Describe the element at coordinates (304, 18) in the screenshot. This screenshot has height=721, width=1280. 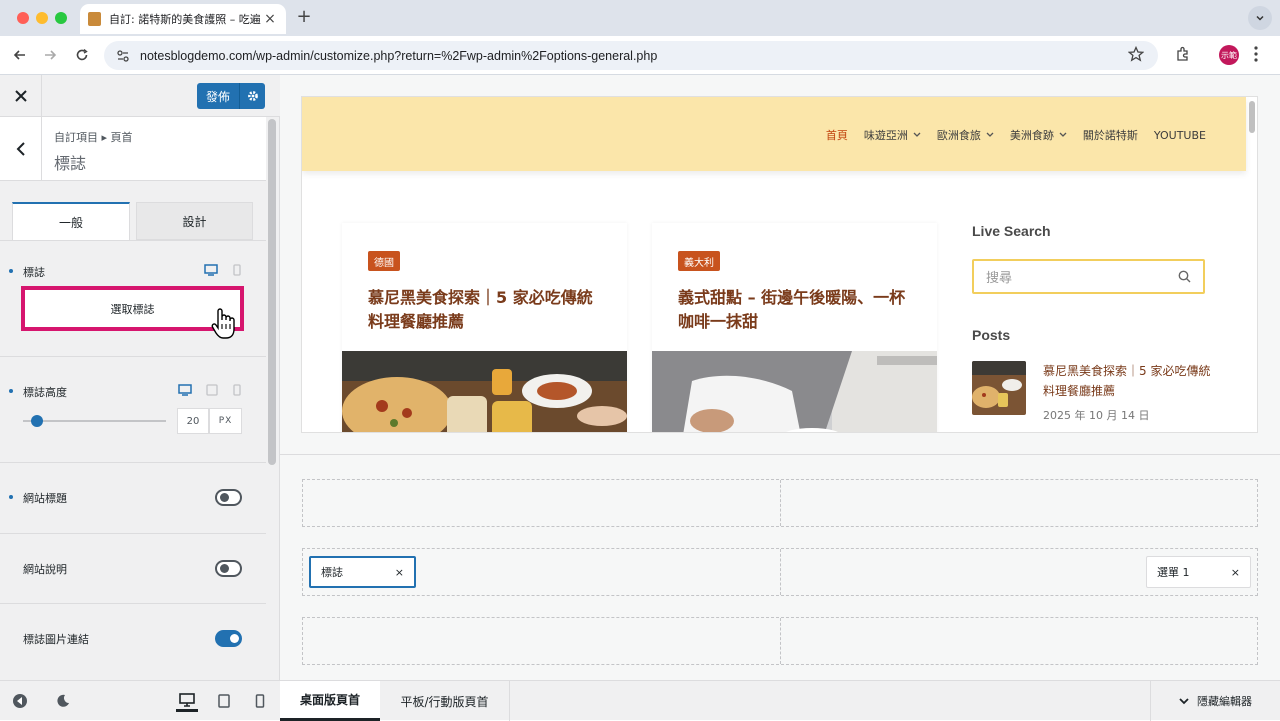
I see `new-tab-button: +` at that location.